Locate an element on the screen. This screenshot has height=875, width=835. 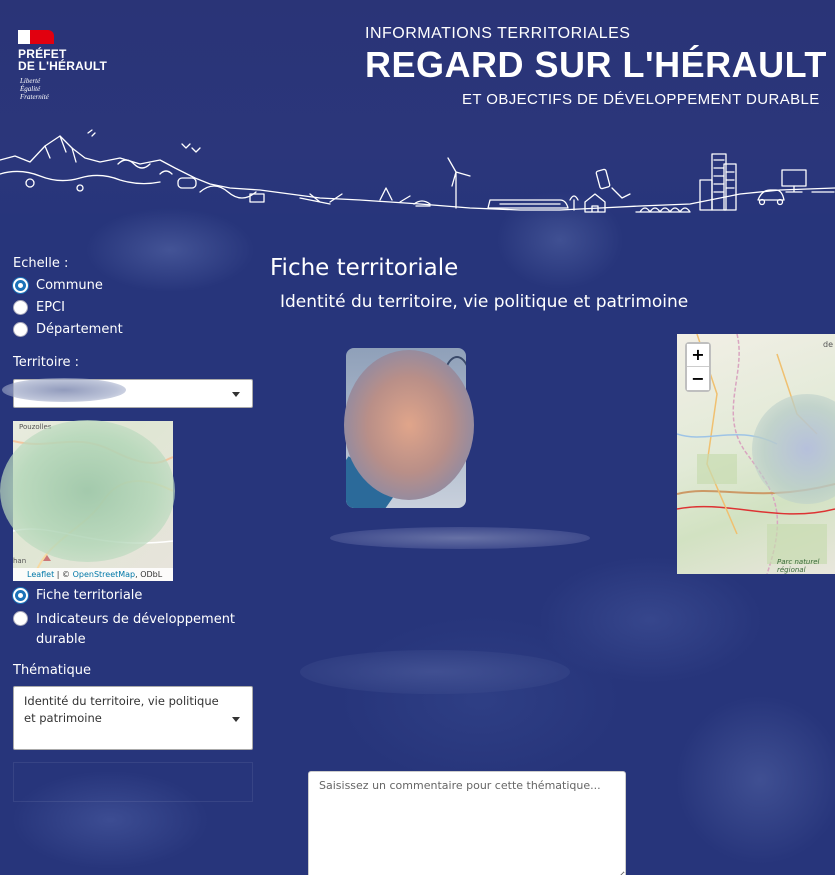
prefecture-logo: PRÉFET DE L'HÉRAULT is located at coordinates (62, 60).